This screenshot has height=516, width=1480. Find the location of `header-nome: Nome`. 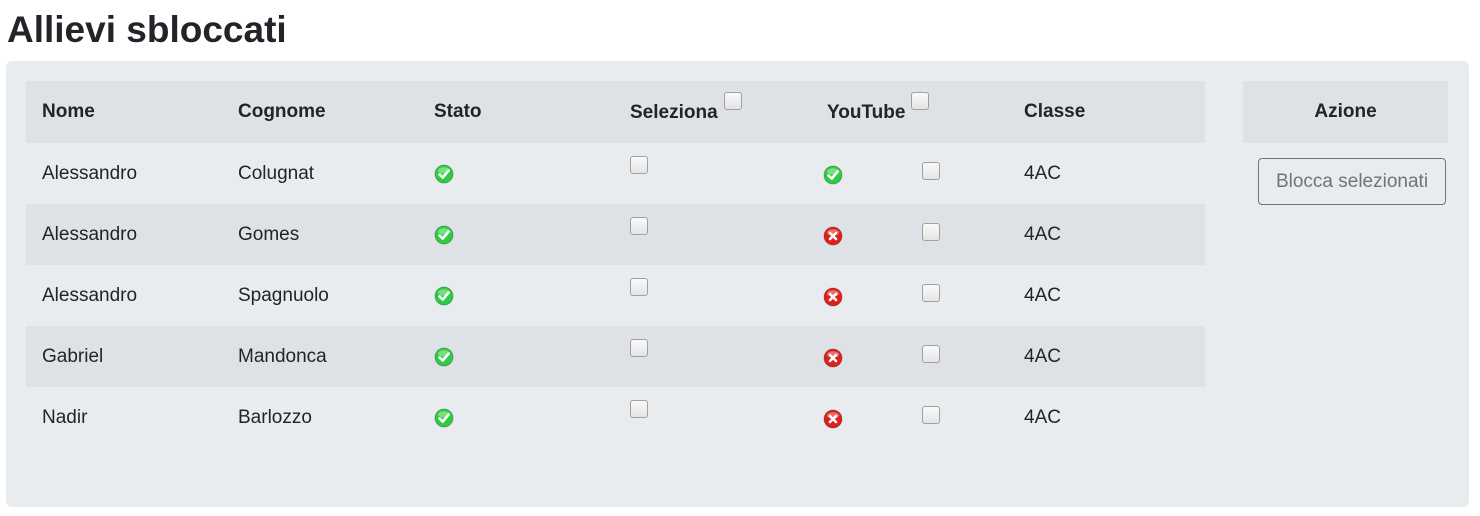

header-nome: Nome is located at coordinates (68, 111).